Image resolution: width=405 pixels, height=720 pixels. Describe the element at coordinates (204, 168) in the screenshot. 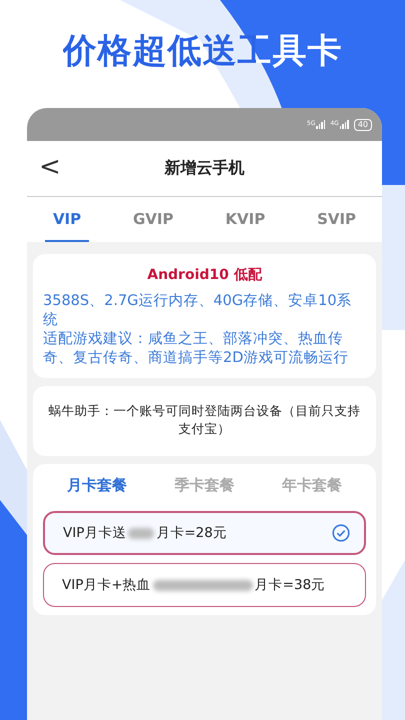

I see `page-title: 新增云手机` at that location.